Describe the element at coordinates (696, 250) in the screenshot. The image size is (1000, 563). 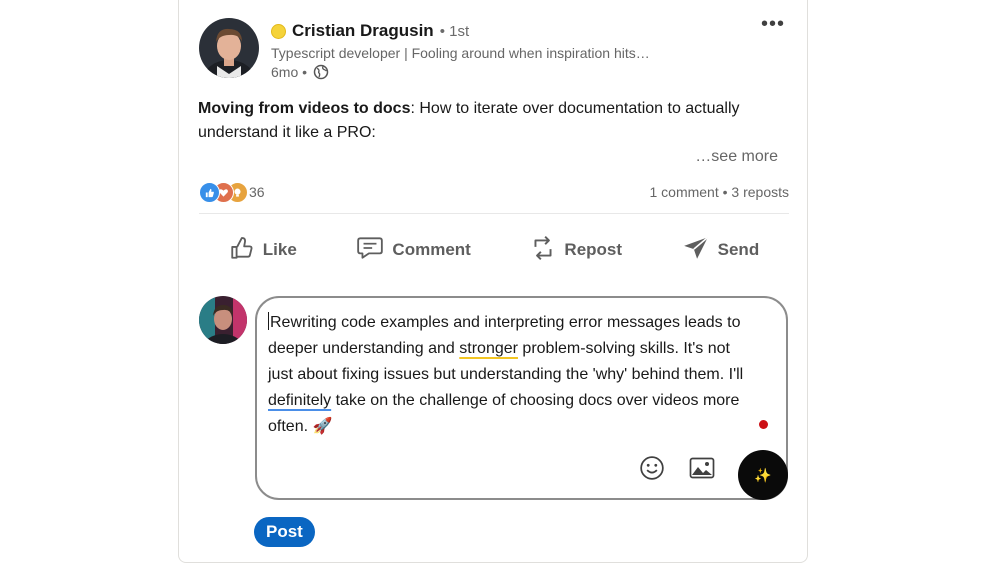
I see `send-icon` at that location.